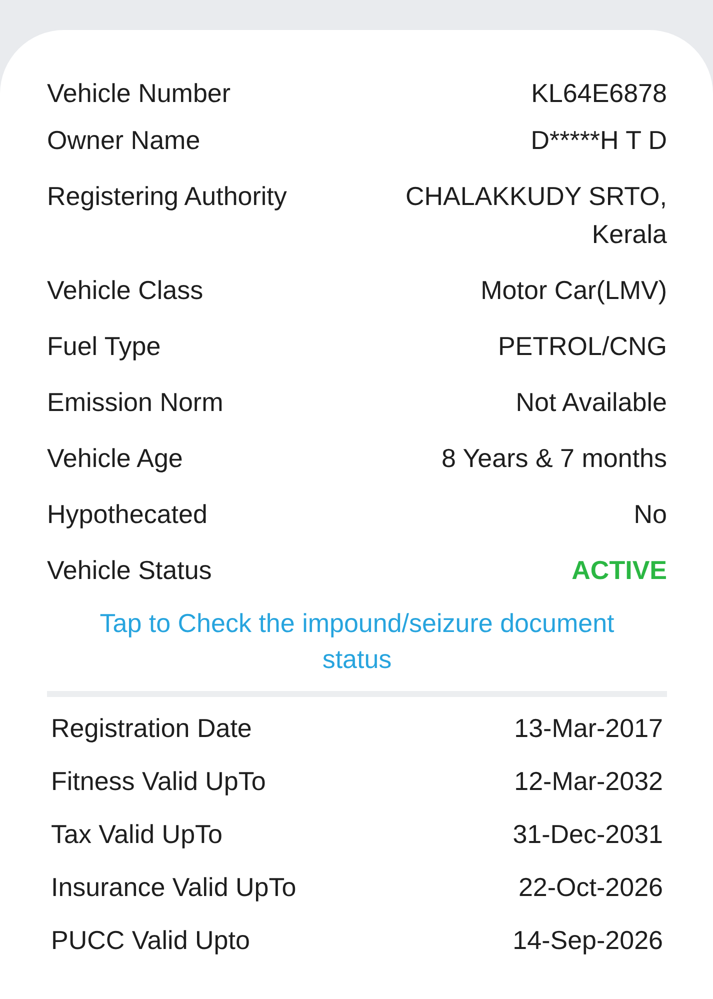  What do you see at coordinates (650, 514) in the screenshot?
I see `detail-value: No` at bounding box center [650, 514].